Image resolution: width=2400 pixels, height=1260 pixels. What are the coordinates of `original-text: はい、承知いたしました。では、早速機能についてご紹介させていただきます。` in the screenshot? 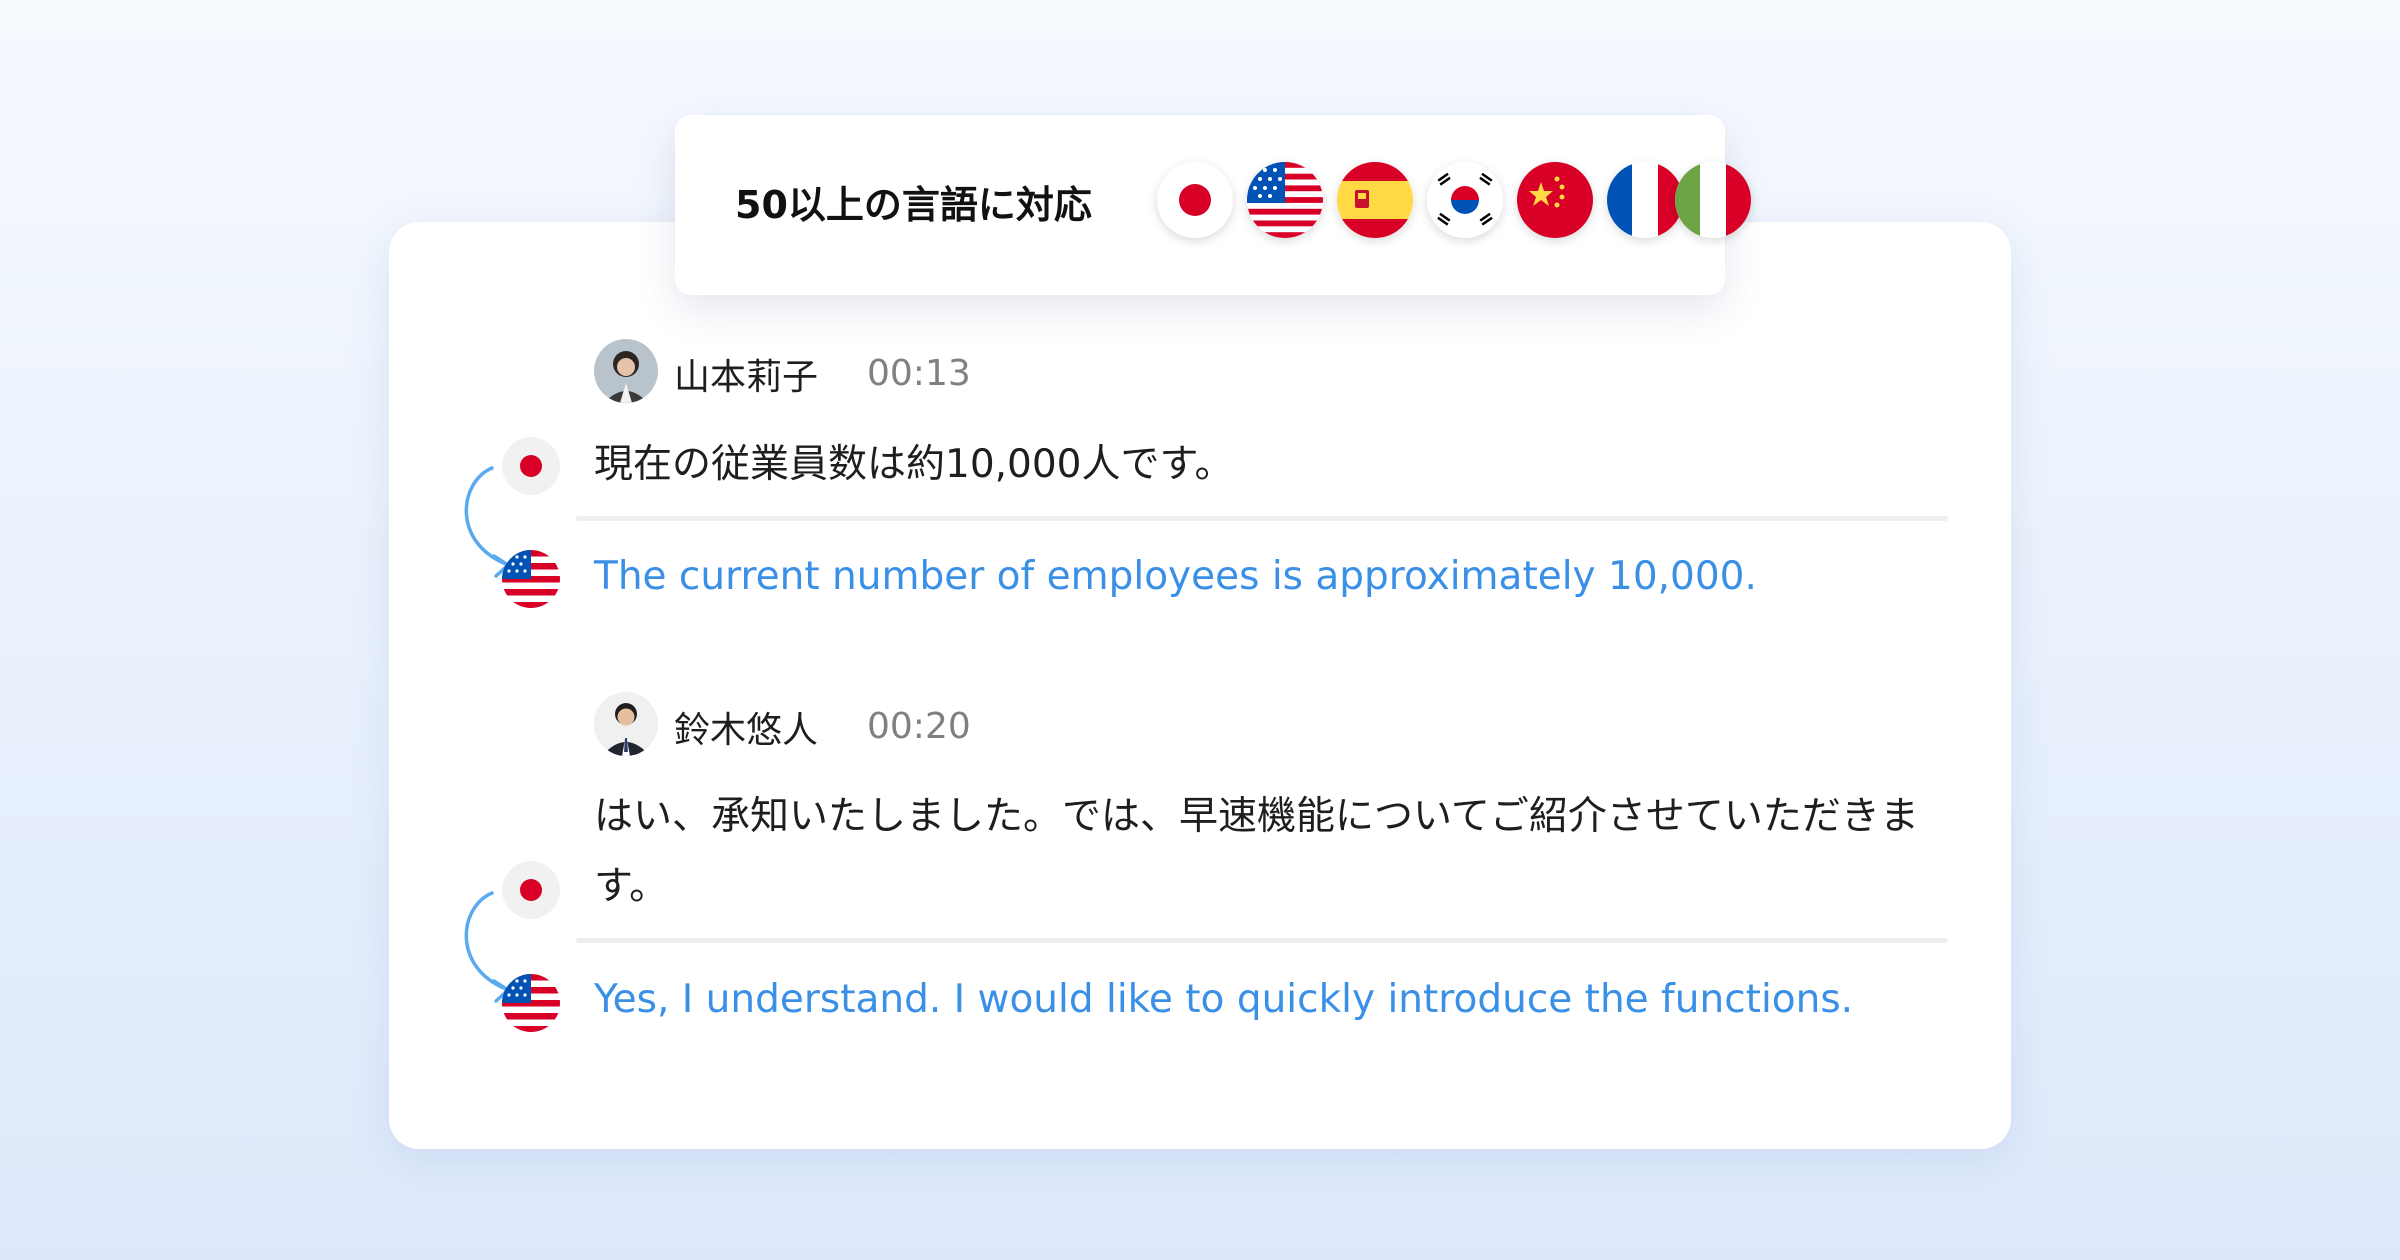 It's located at (1256, 851).